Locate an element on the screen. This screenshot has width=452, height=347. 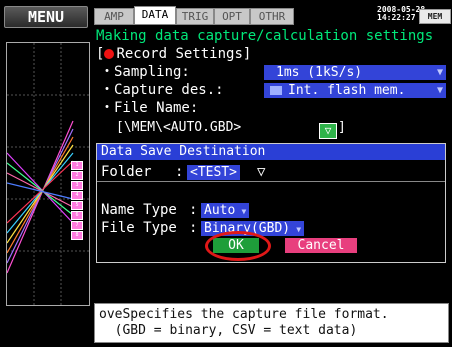
name-type-value: Auto is located at coordinates (220, 210).